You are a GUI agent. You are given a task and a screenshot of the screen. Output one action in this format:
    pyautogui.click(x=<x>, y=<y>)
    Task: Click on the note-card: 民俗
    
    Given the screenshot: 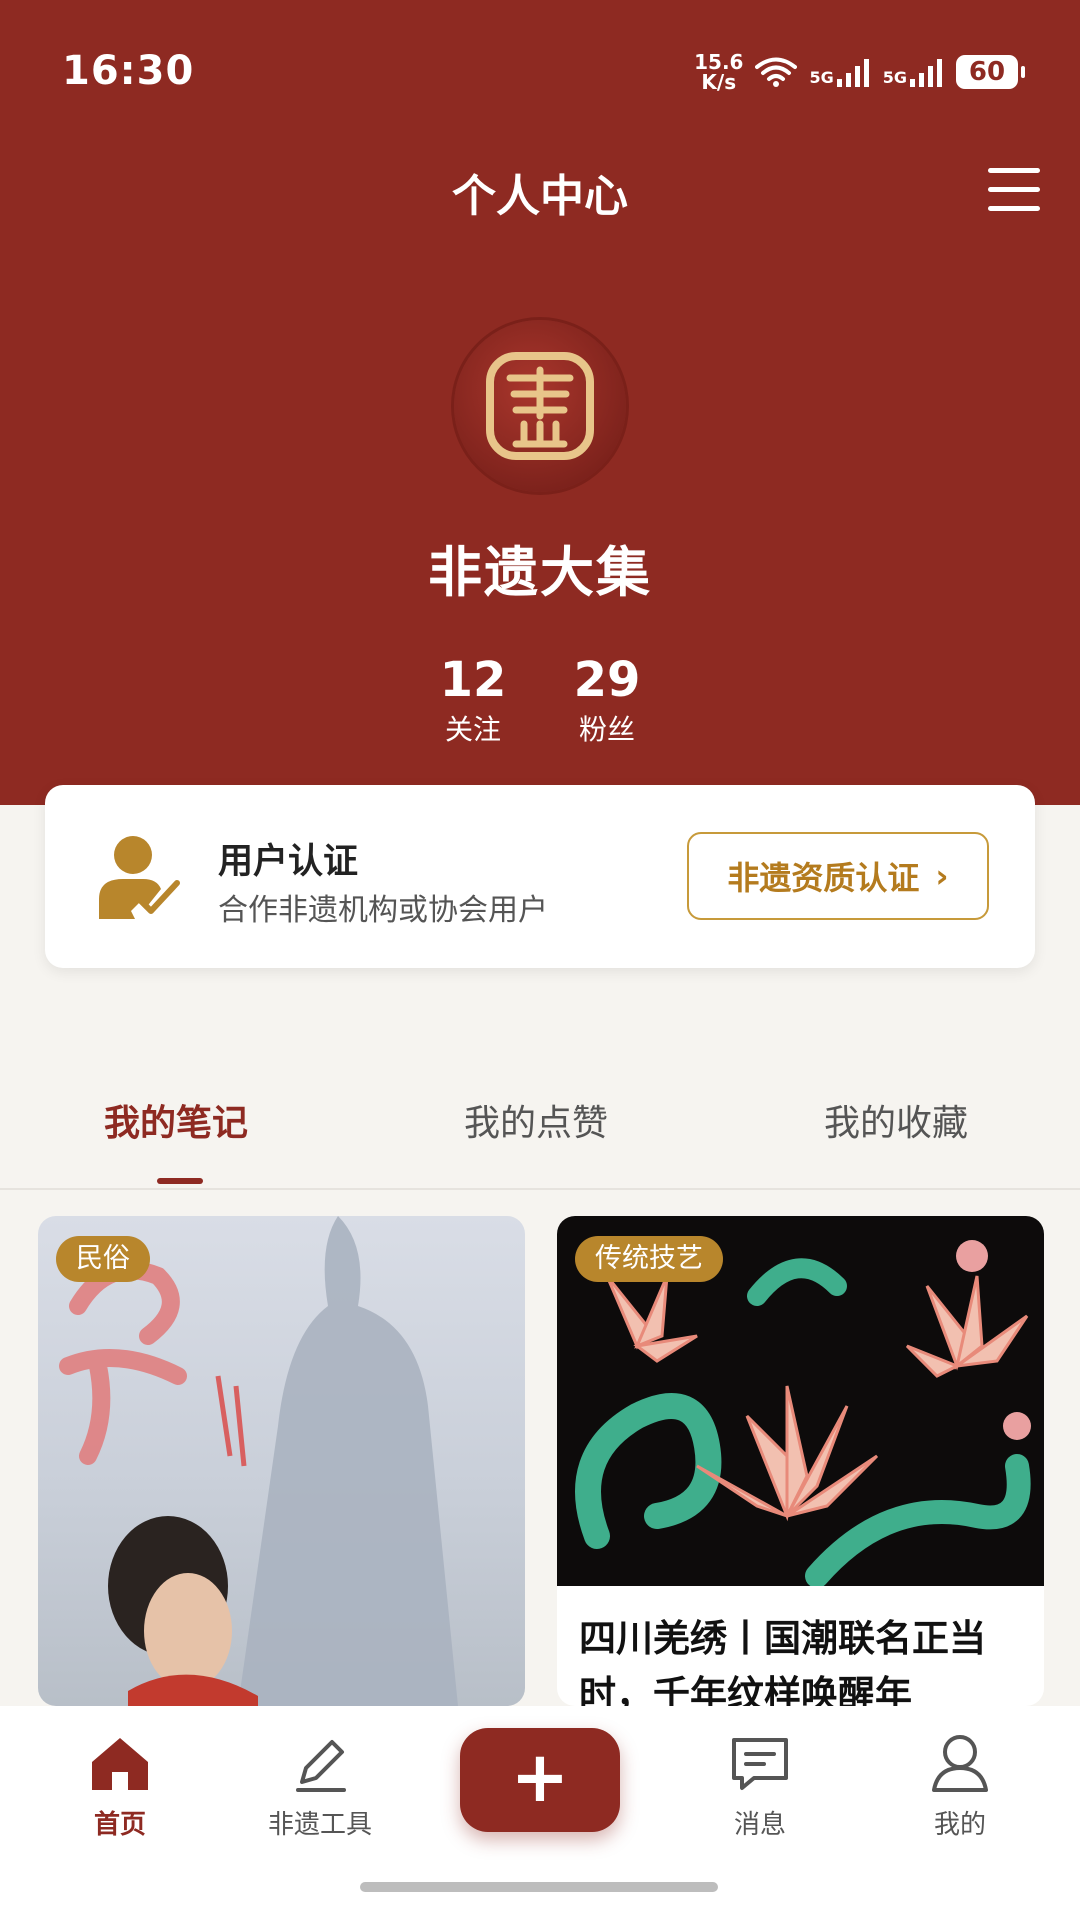 What is the action you would take?
    pyautogui.click(x=281, y=1461)
    